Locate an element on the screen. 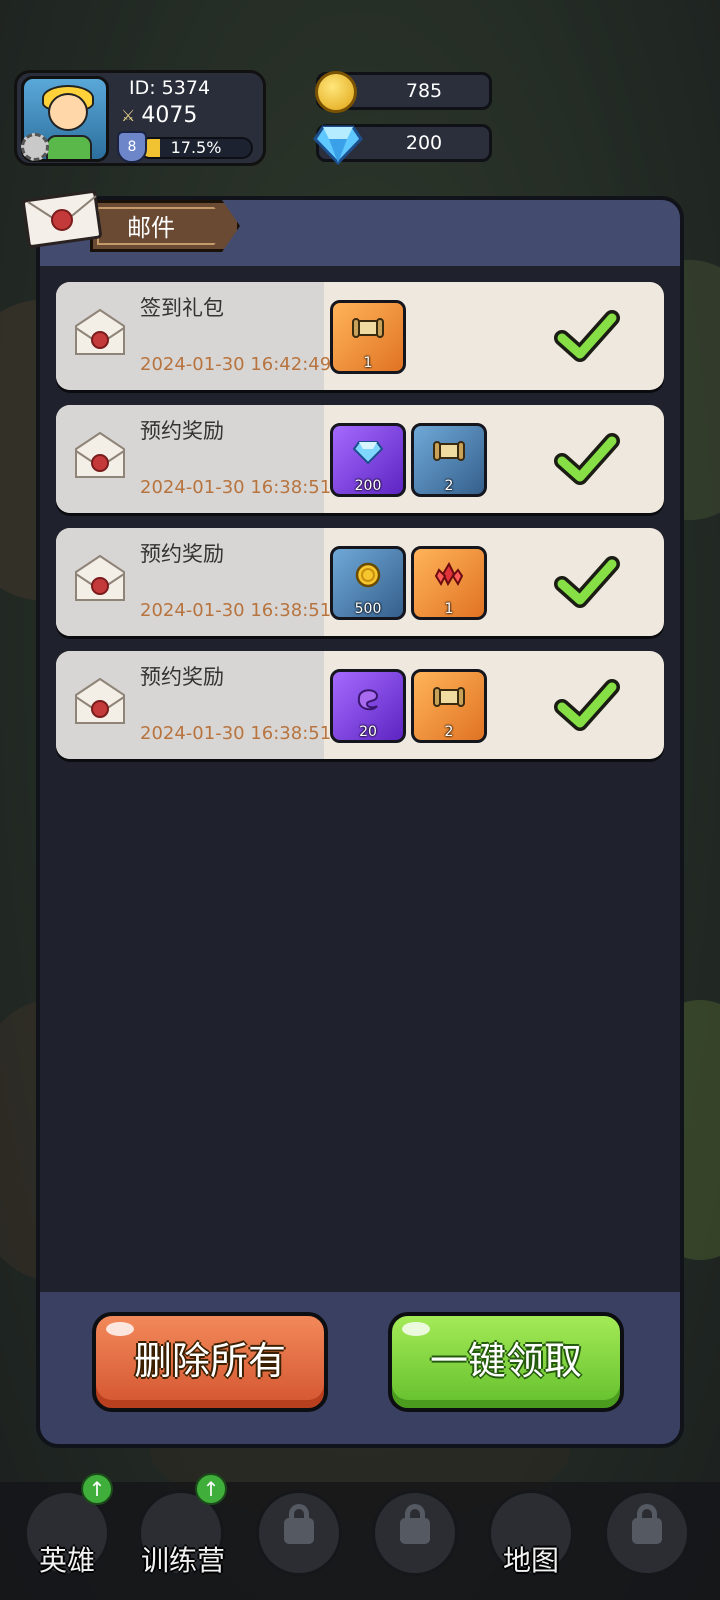  diamond-counter: 200 is located at coordinates (402, 145).